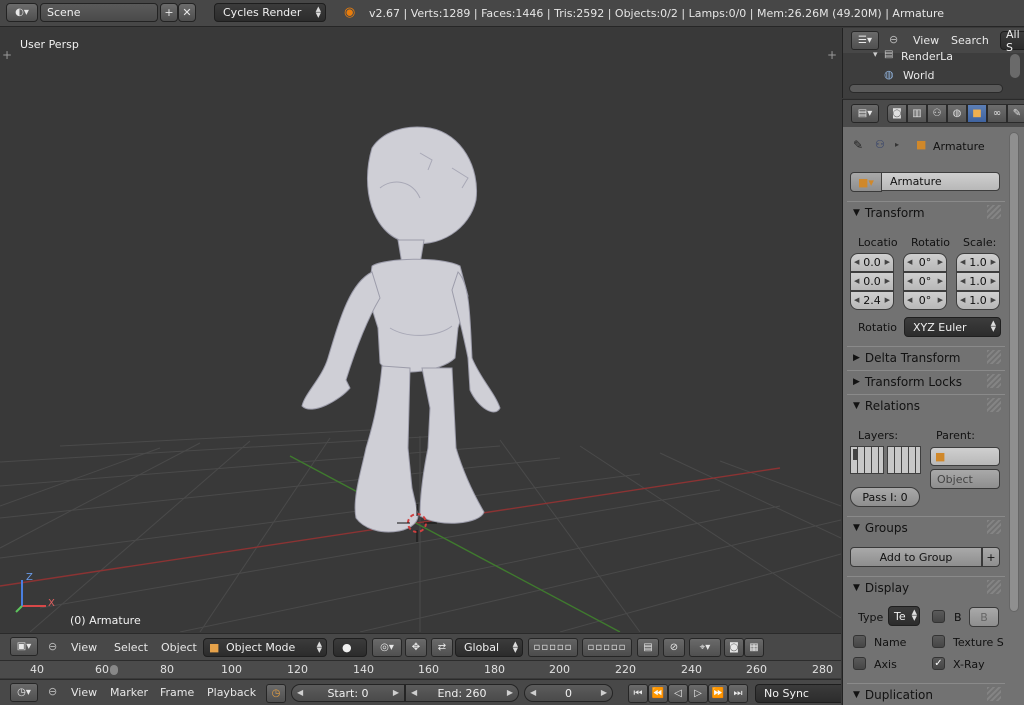  I want to click on outliner-item-renderlayers: RenderLa, so click(927, 56).